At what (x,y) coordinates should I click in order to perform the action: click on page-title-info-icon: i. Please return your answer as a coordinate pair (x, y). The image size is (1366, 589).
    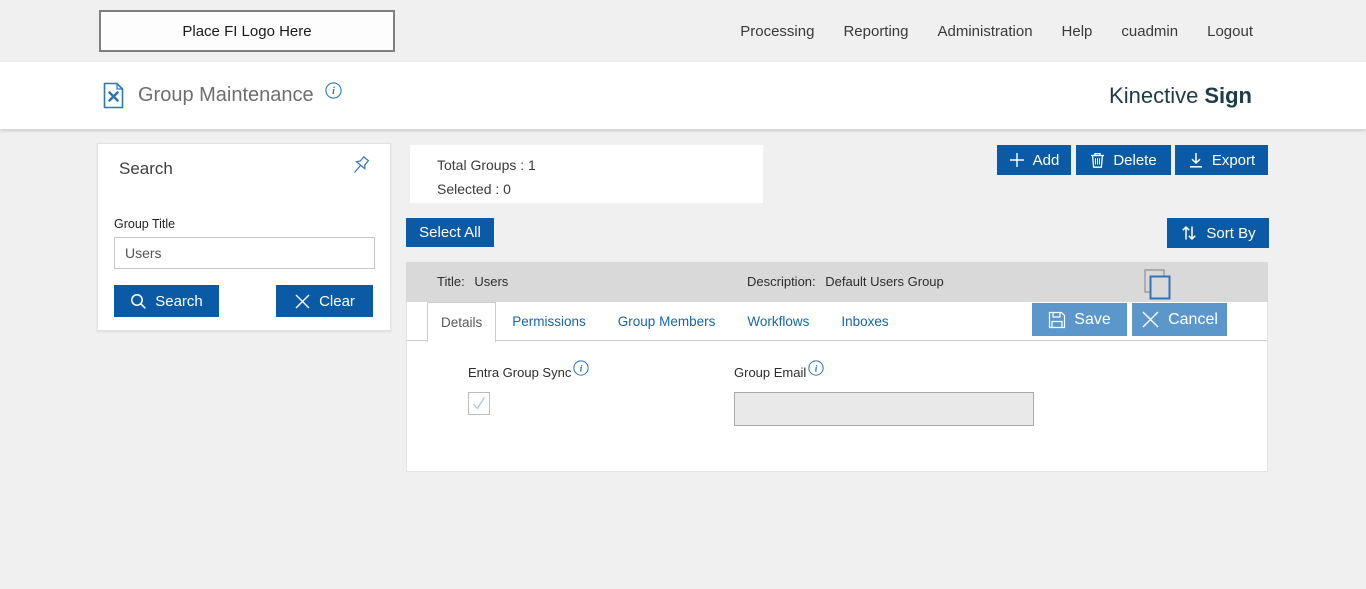
    Looking at the image, I should click on (333, 90).